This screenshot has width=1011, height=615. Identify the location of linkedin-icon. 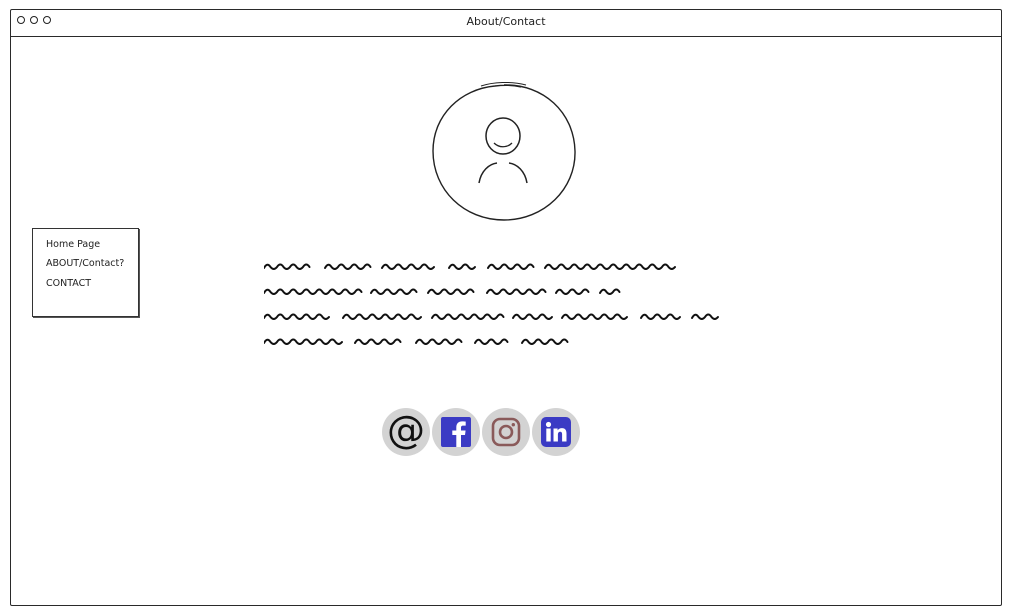
(556, 432).